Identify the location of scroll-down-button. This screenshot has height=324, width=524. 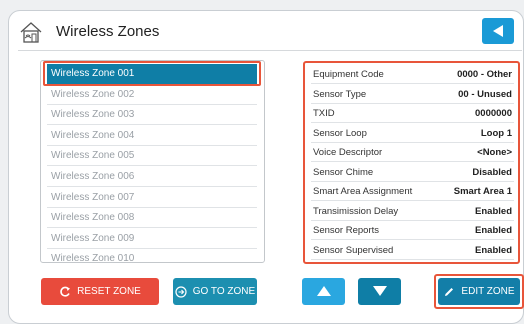
(379, 291).